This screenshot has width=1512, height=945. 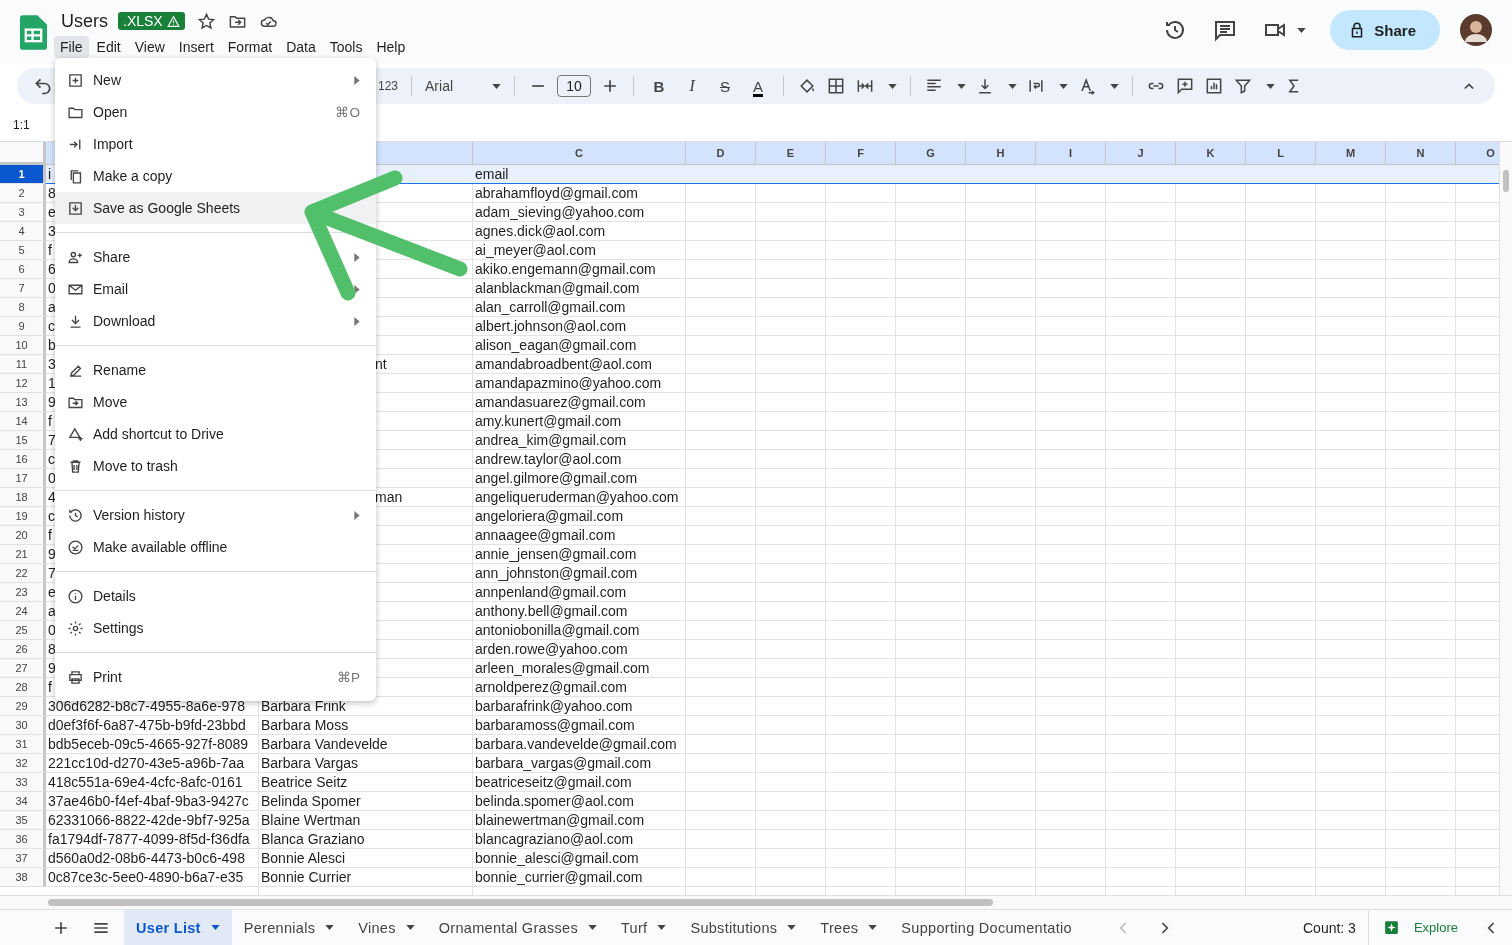 I want to click on spreadsheet-logo, so click(x=33, y=32).